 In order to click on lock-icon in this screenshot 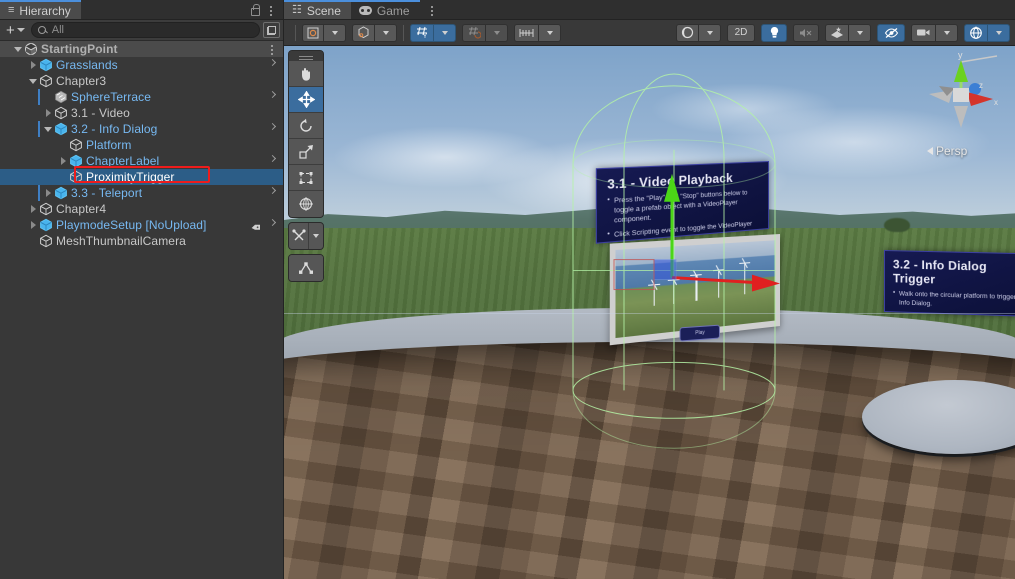, I will do `click(255, 10)`.